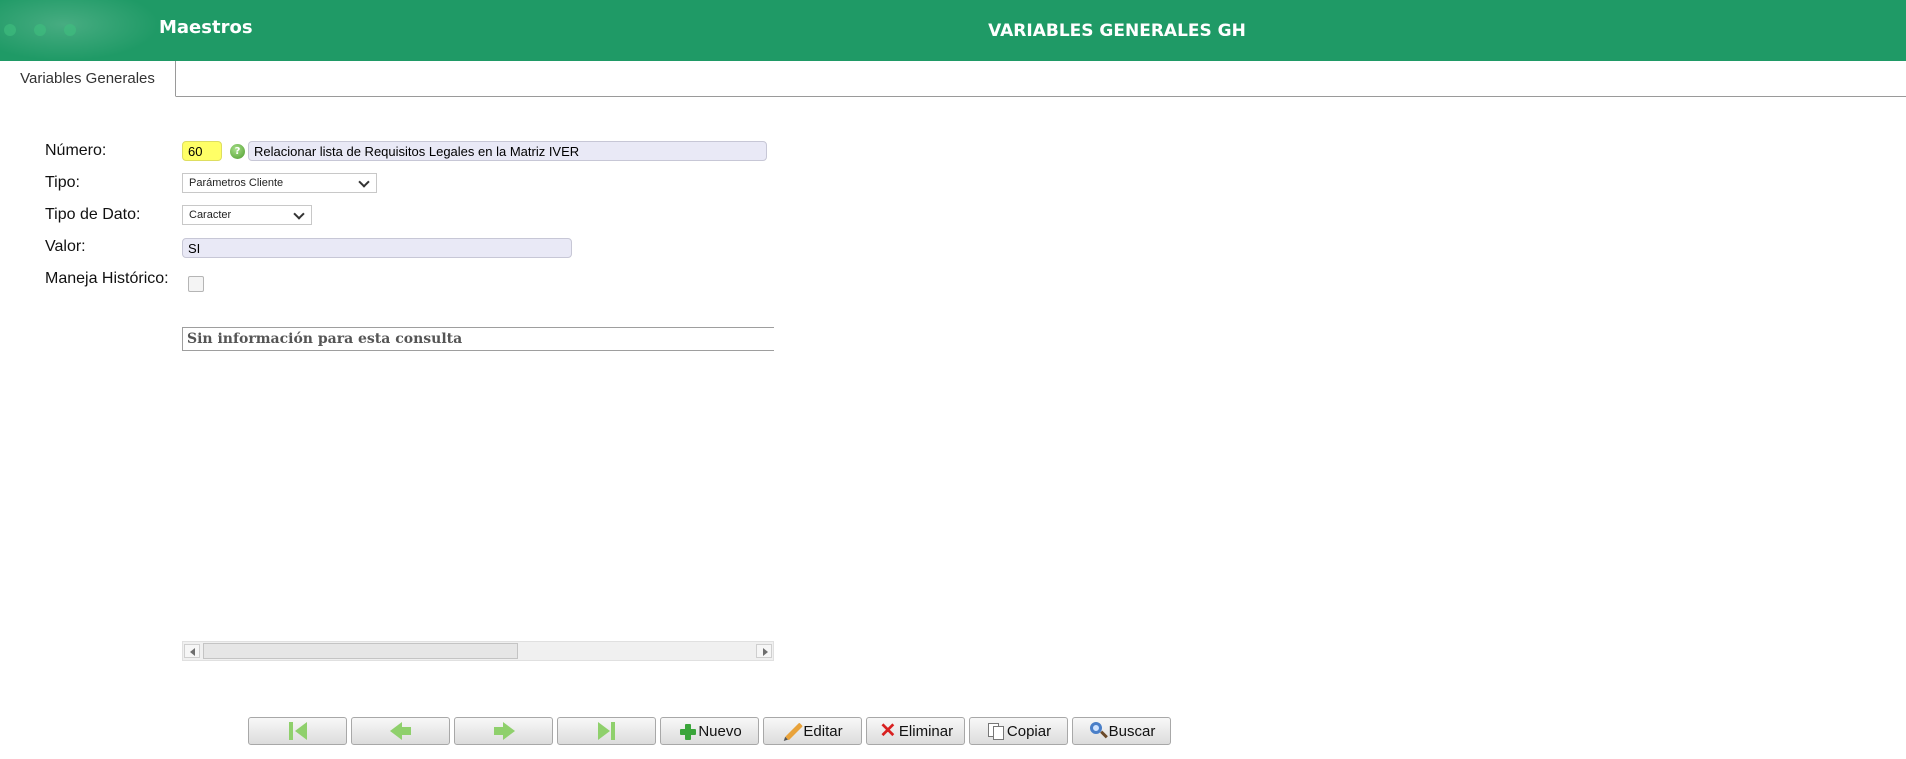 The image size is (1906, 759). I want to click on buscar-button: Buscar, so click(1121, 731).